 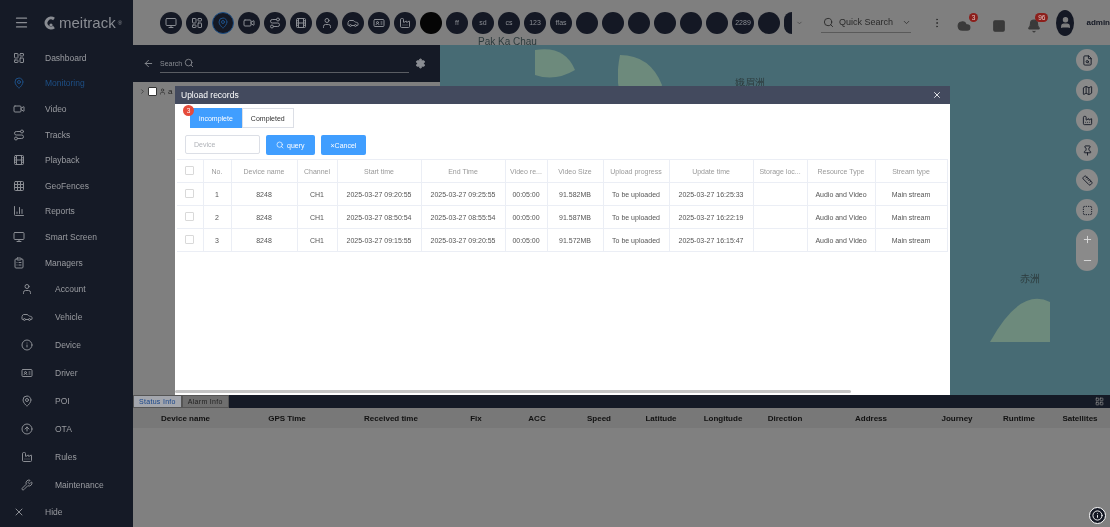 What do you see at coordinates (785, 418) in the screenshot?
I see `column-header: Direction` at bounding box center [785, 418].